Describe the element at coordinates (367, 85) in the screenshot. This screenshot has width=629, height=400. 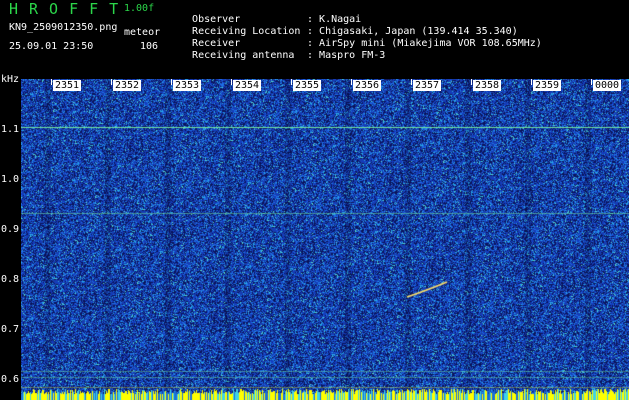
I see `time-label: 2356` at that location.